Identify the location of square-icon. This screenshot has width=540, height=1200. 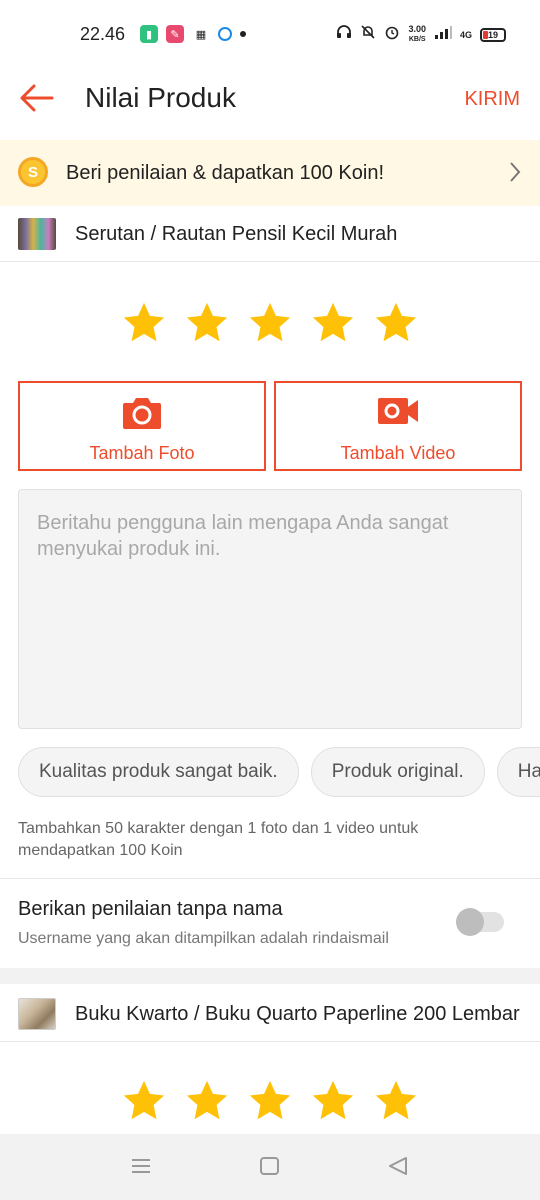
(269, 1166).